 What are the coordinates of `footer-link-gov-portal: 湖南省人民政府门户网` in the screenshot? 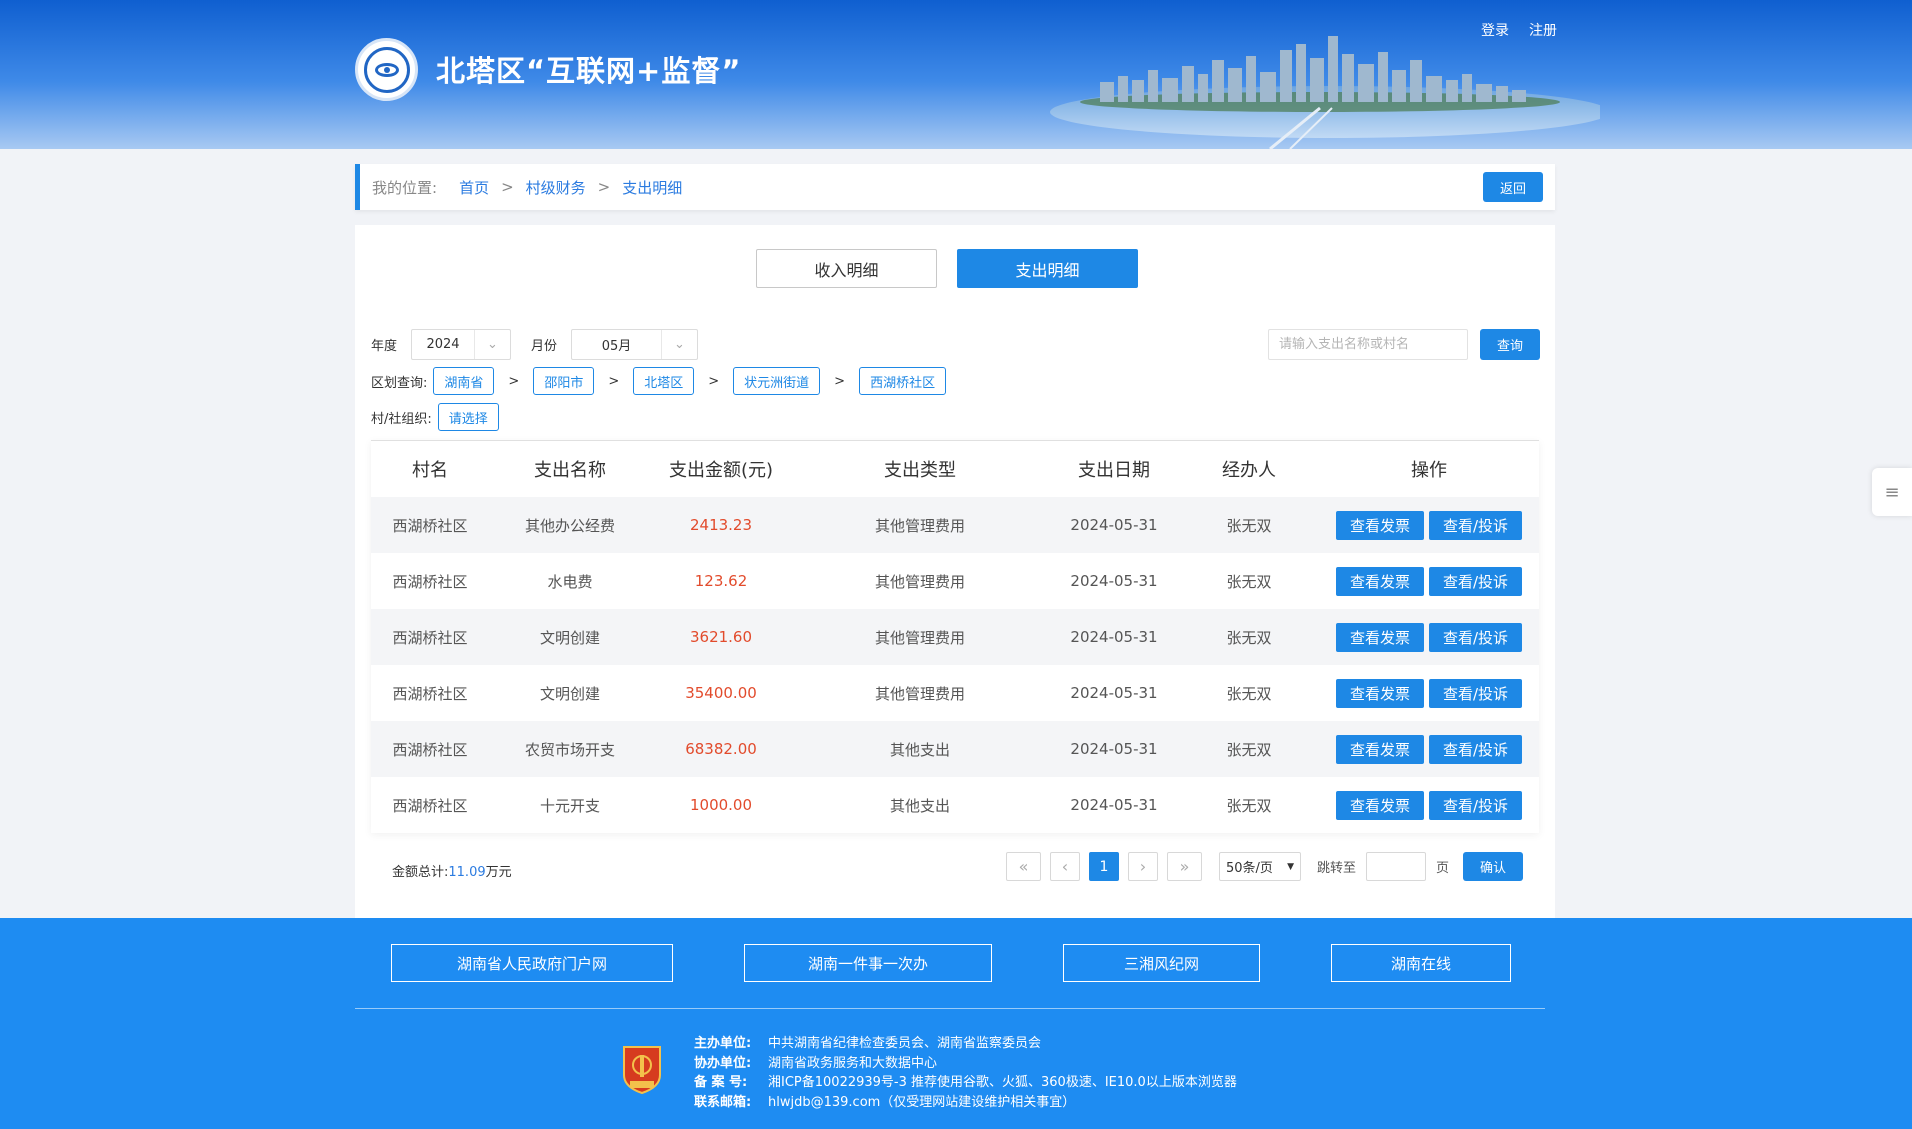 It's located at (532, 963).